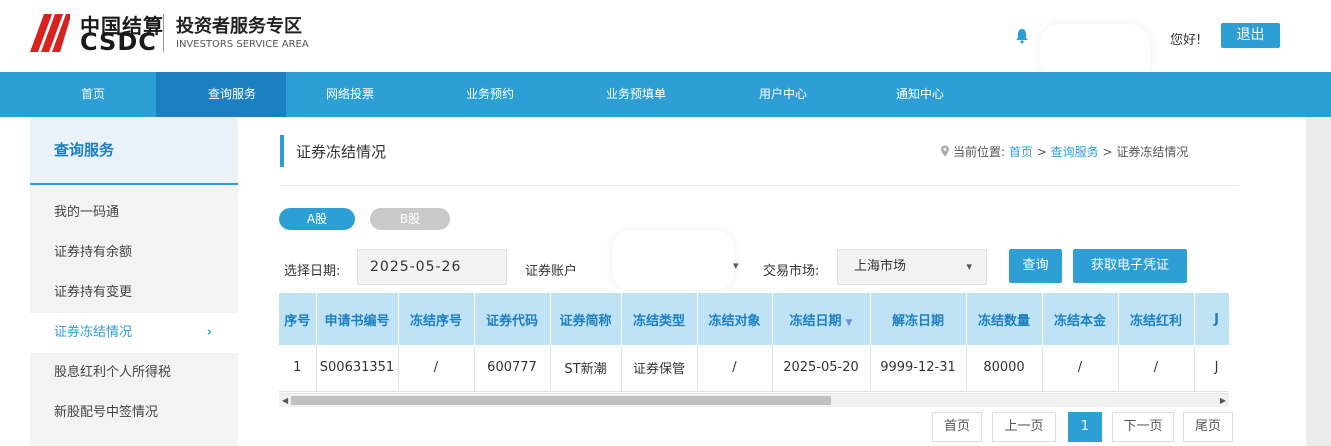 Image resolution: width=1331 pixels, height=446 pixels. Describe the element at coordinates (945, 151) in the screenshot. I see `location-pin-icon` at that location.